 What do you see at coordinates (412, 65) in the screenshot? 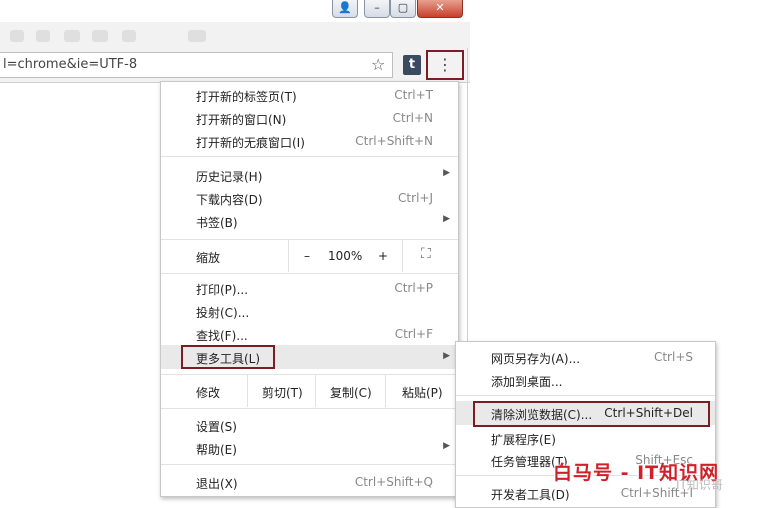
I see `tumblr-extension-icon: t` at bounding box center [412, 65].